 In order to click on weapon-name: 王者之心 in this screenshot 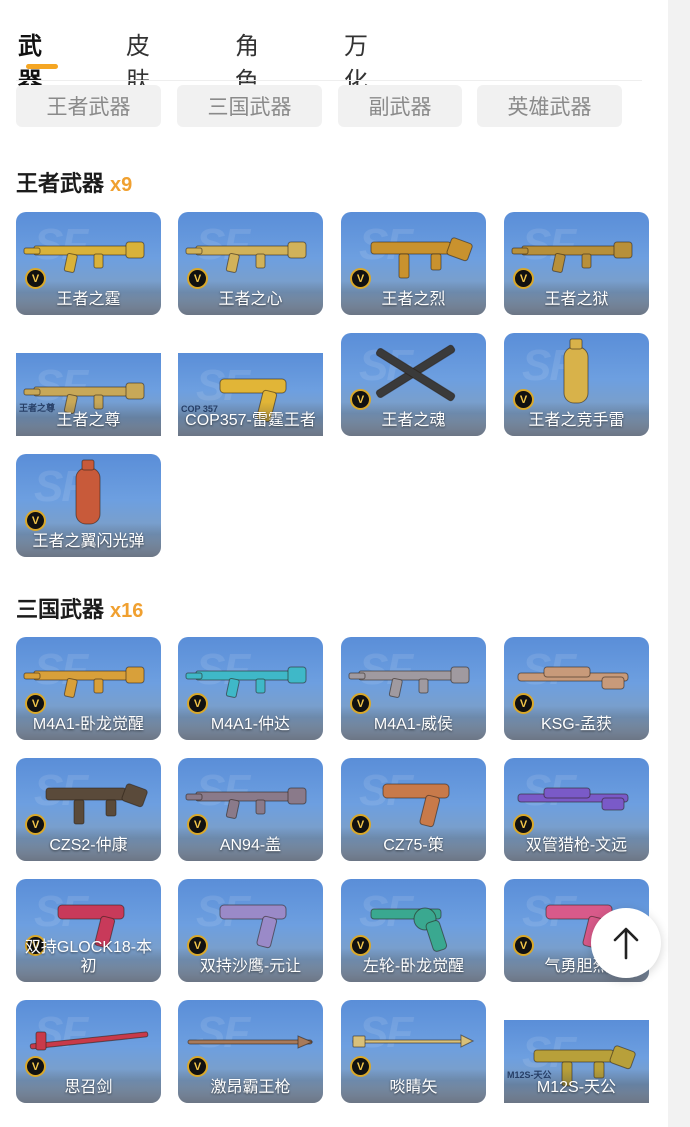, I will do `click(250, 299)`.